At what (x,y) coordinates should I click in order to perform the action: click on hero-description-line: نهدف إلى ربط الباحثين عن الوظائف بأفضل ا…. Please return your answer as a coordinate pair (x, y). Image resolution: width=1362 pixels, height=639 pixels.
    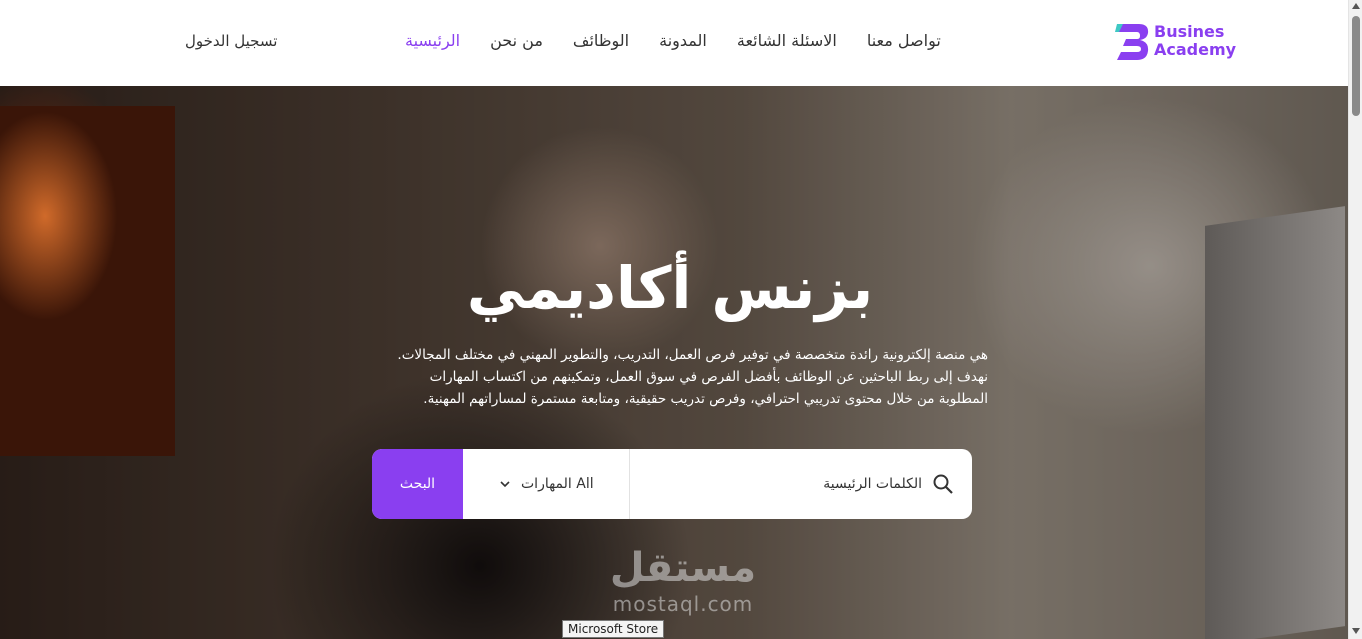
    Looking at the image, I should click on (708, 377).